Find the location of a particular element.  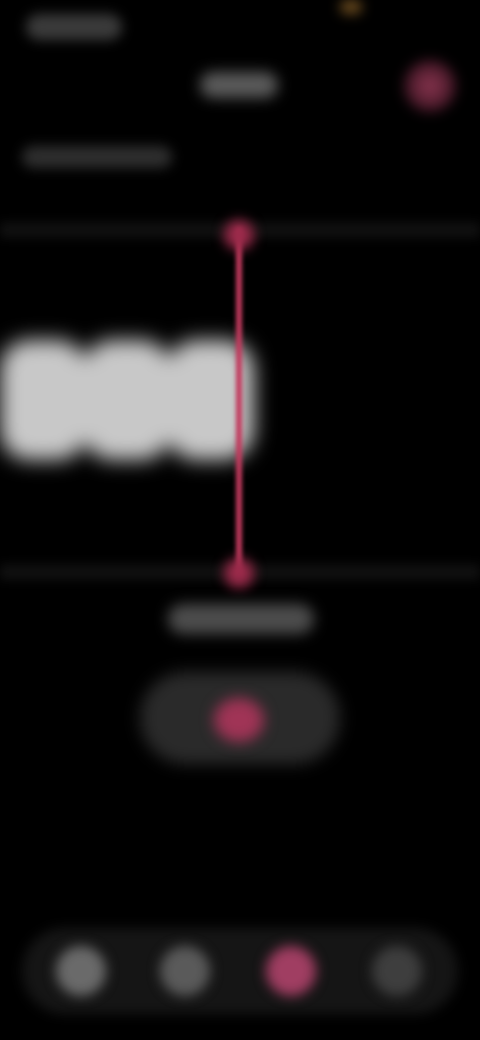

waveform is located at coordinates (127, 400).